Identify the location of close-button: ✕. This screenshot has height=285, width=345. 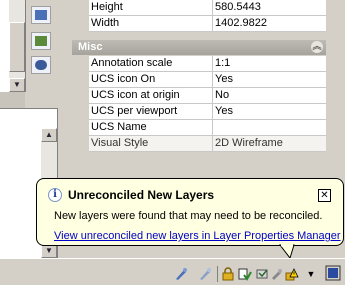
(324, 195).